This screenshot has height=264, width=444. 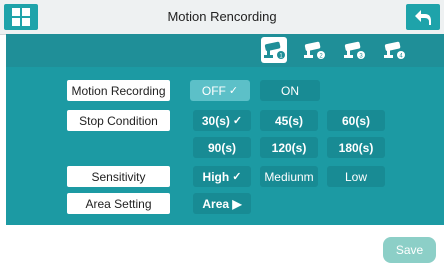 I want to click on back-arrow-icon, so click(x=423, y=17).